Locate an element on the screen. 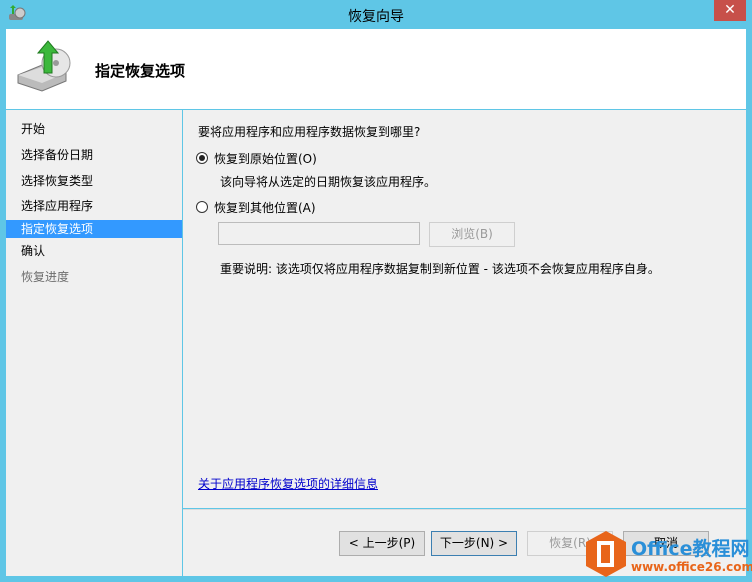 The image size is (752, 582). step-select-app: 选择应用程序 is located at coordinates (57, 206).